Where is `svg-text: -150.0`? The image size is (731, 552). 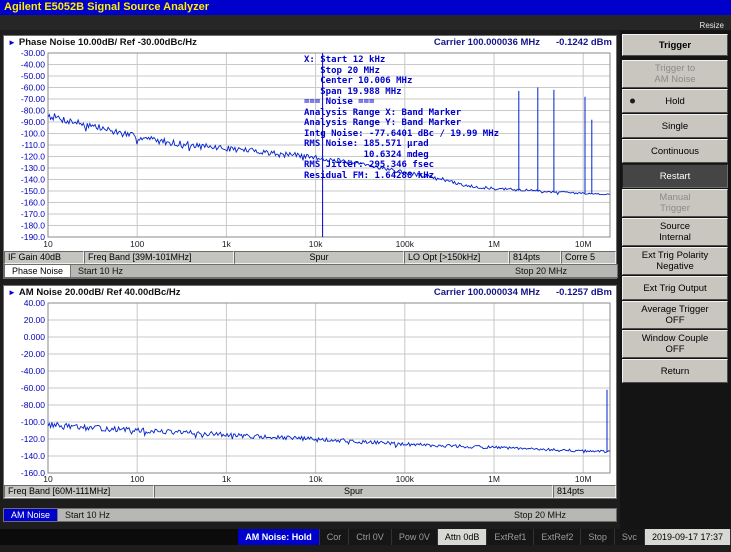 svg-text: -150.0 is located at coordinates (33, 191).